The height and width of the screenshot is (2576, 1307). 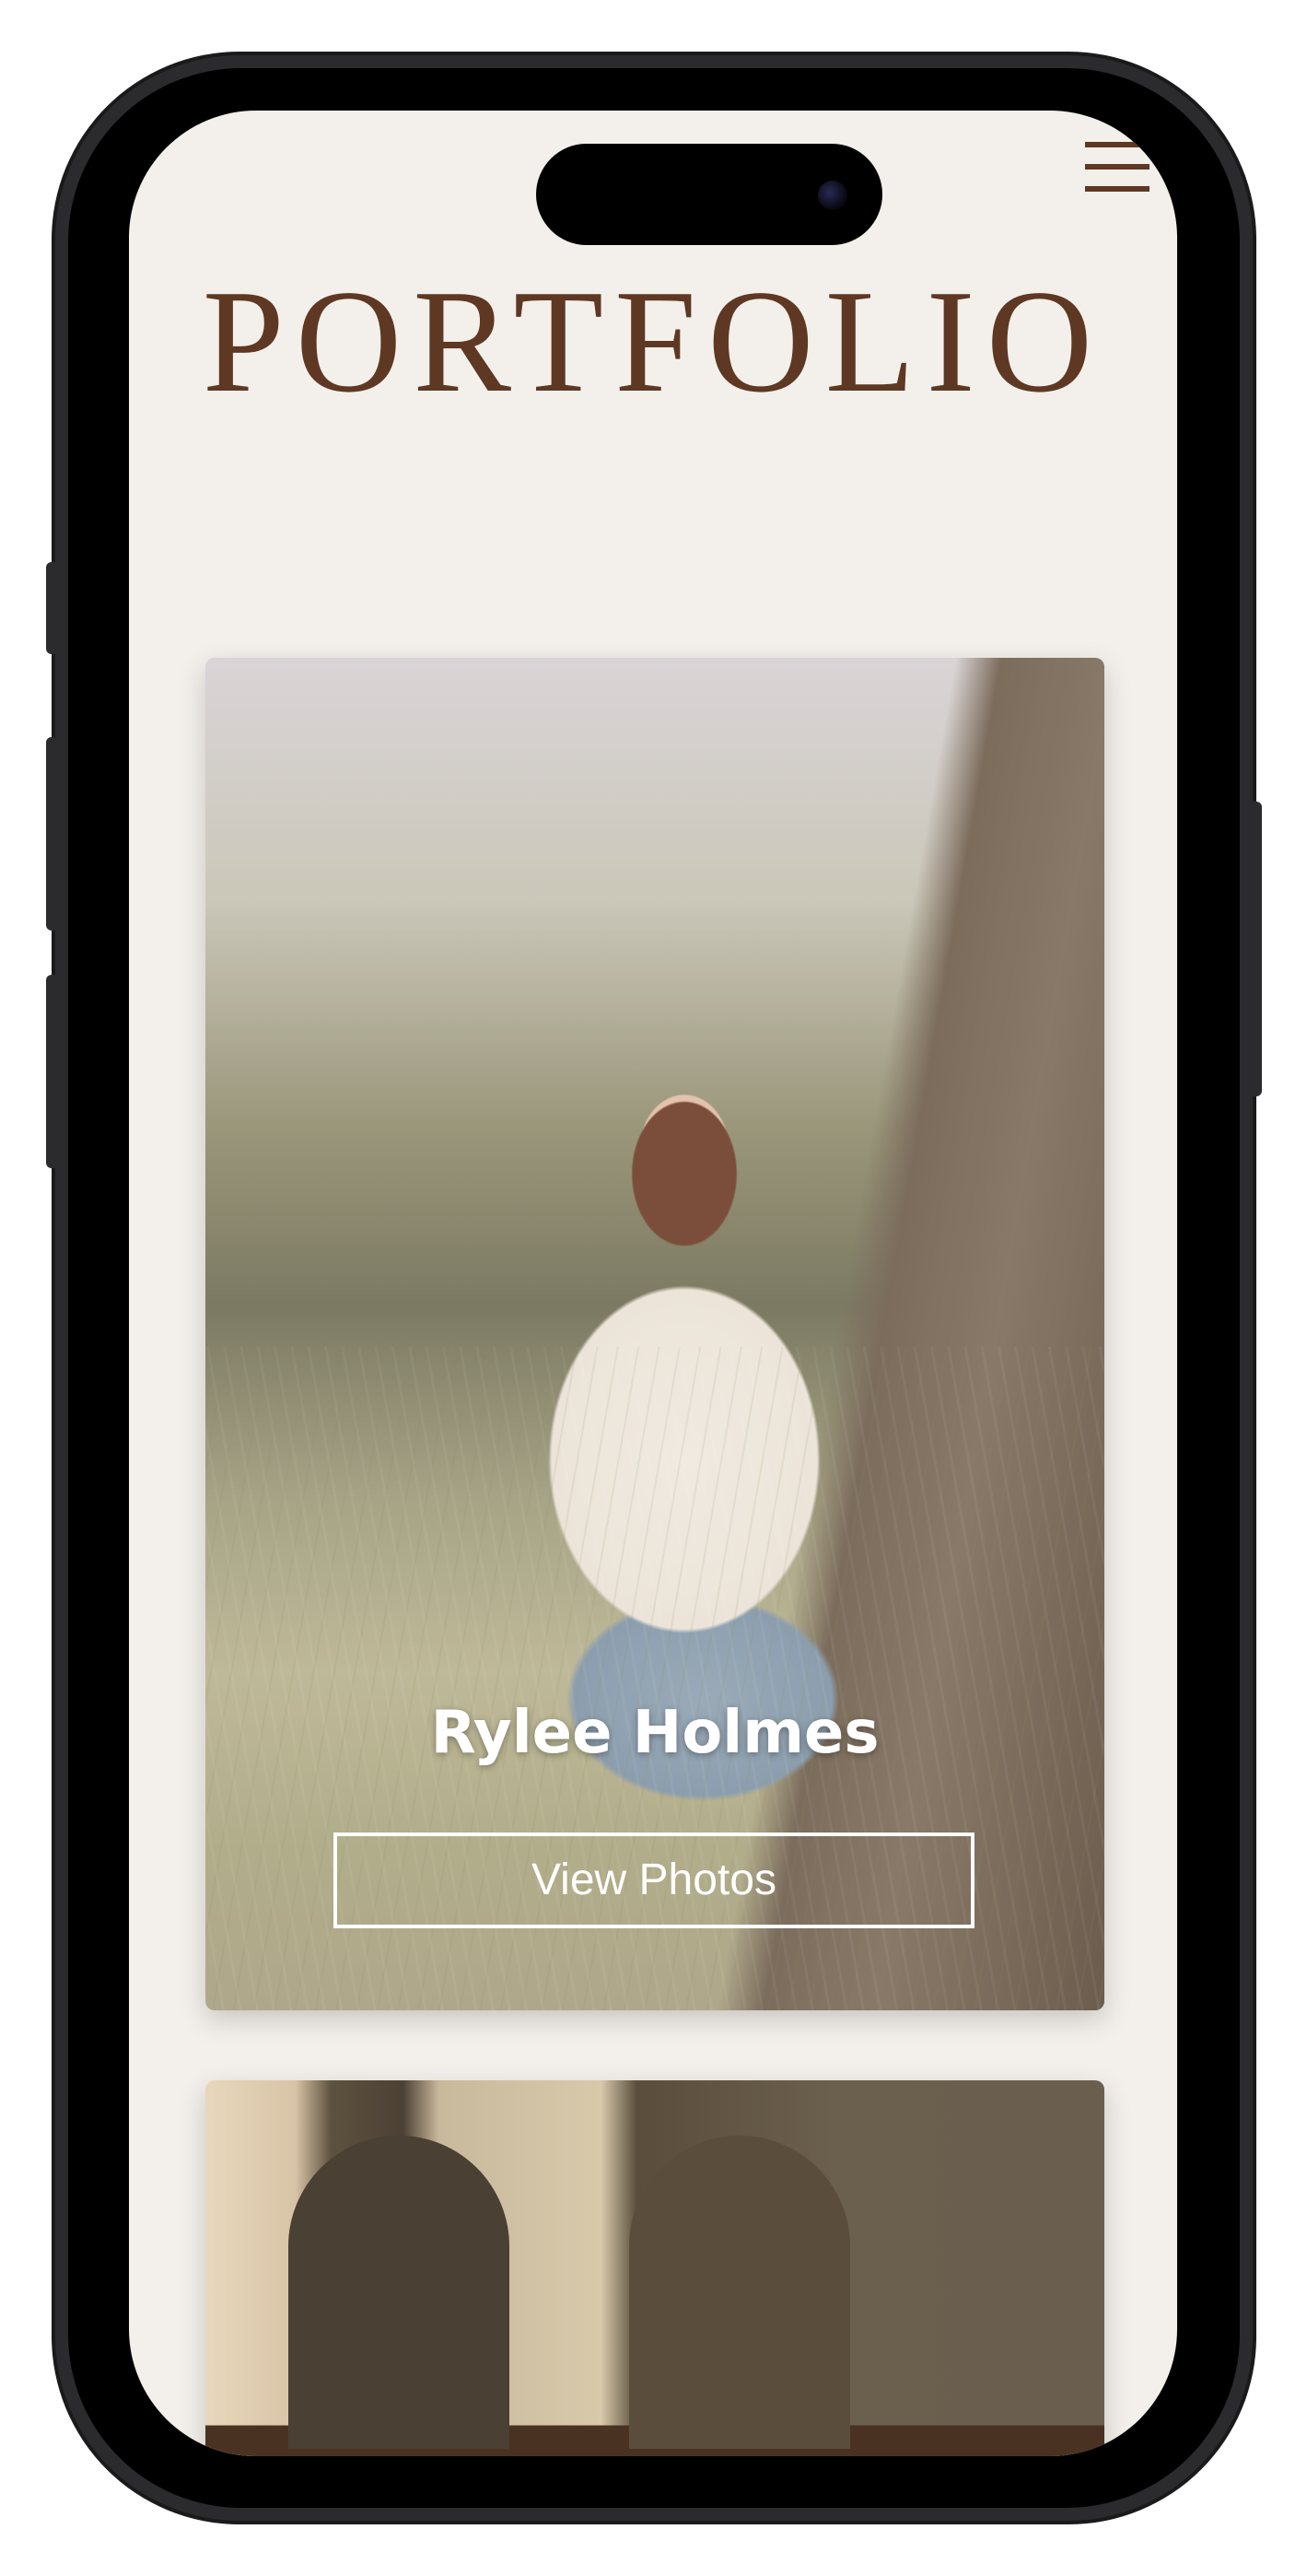 I want to click on front-camera-icon, so click(x=832, y=195).